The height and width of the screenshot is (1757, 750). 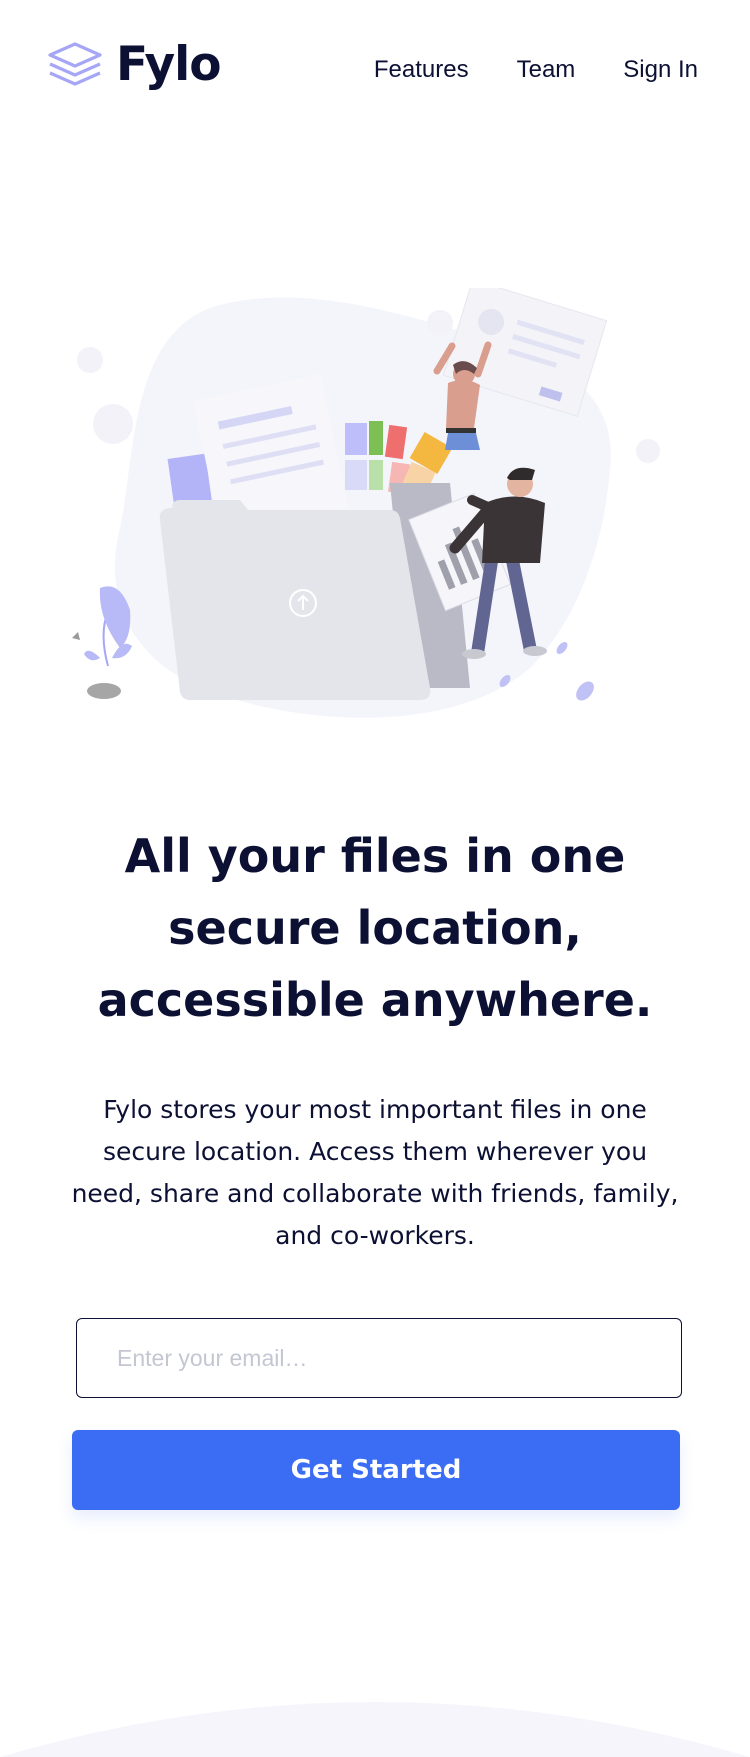 What do you see at coordinates (375, 1729) in the screenshot?
I see `bottom-background-curve` at bounding box center [375, 1729].